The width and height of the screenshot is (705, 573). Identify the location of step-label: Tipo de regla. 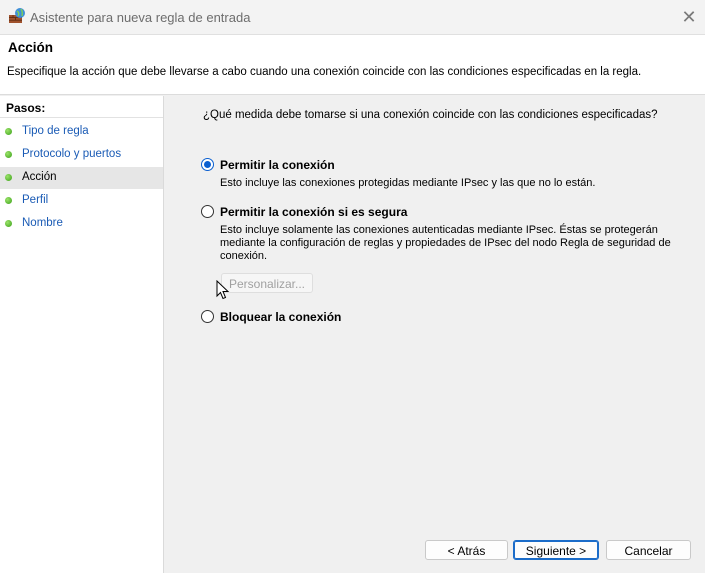
(55, 131).